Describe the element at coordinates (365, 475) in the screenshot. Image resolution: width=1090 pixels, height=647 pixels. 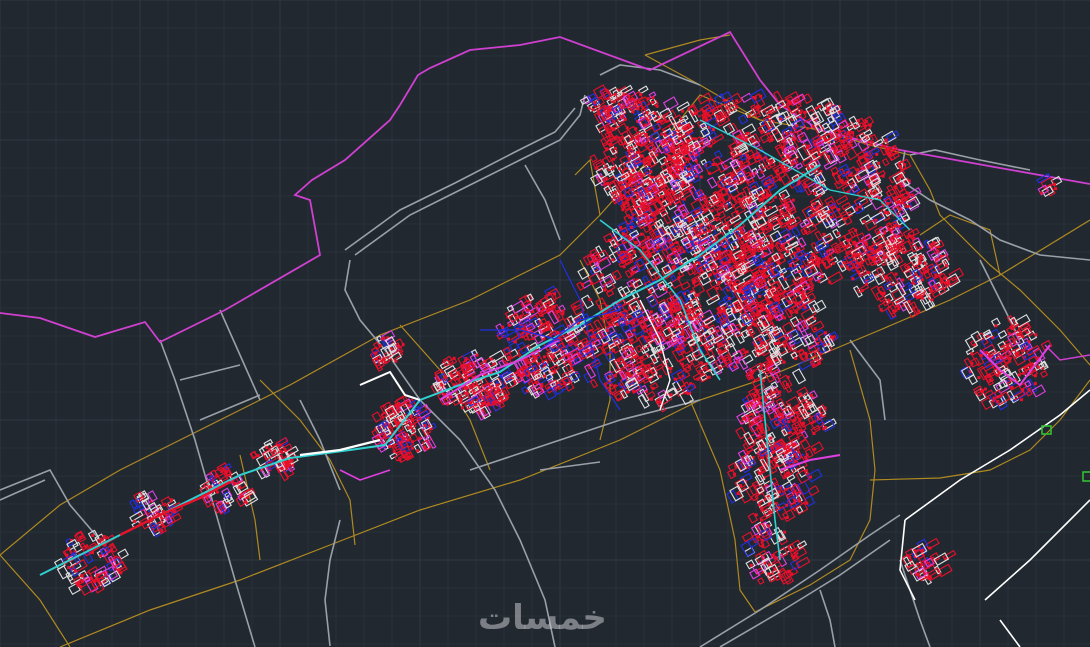
I see `pipe-line` at that location.